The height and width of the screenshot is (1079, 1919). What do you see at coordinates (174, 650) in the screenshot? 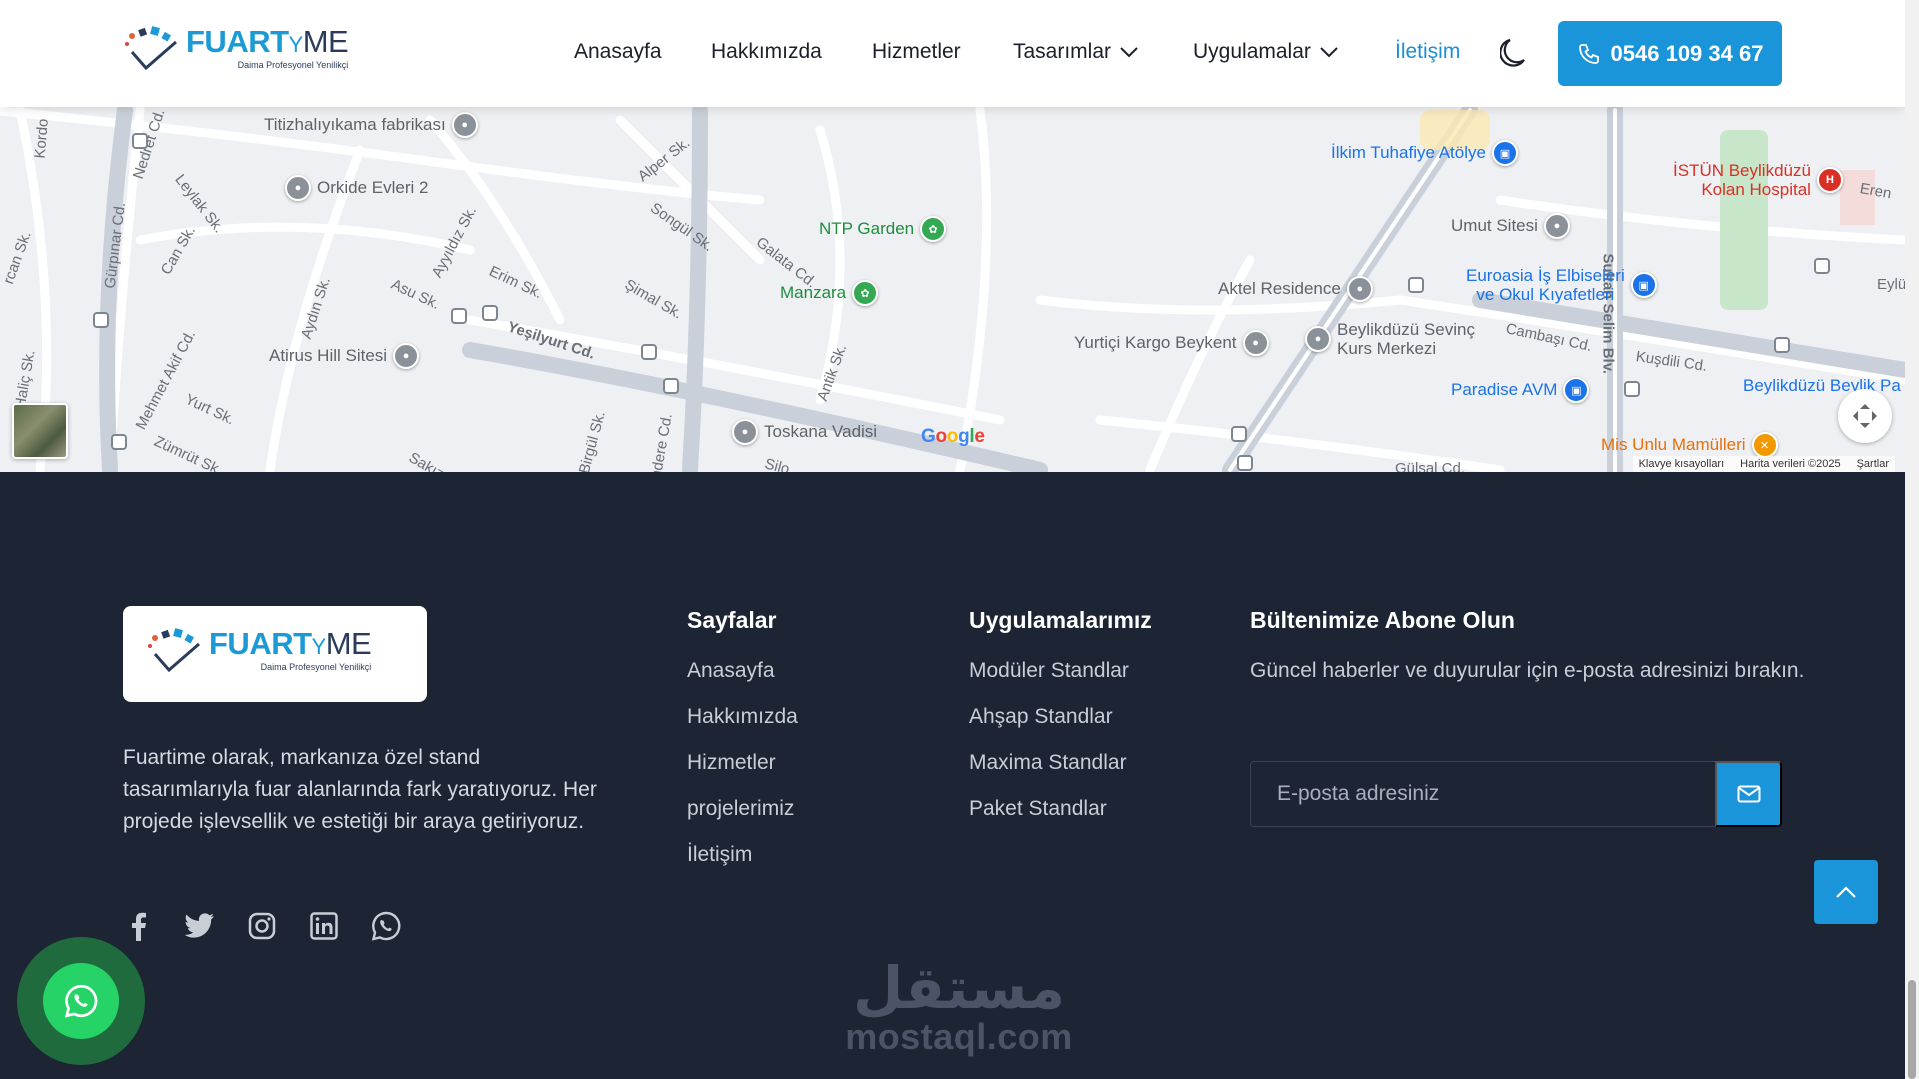
I see `logo-mark-icon` at bounding box center [174, 650].